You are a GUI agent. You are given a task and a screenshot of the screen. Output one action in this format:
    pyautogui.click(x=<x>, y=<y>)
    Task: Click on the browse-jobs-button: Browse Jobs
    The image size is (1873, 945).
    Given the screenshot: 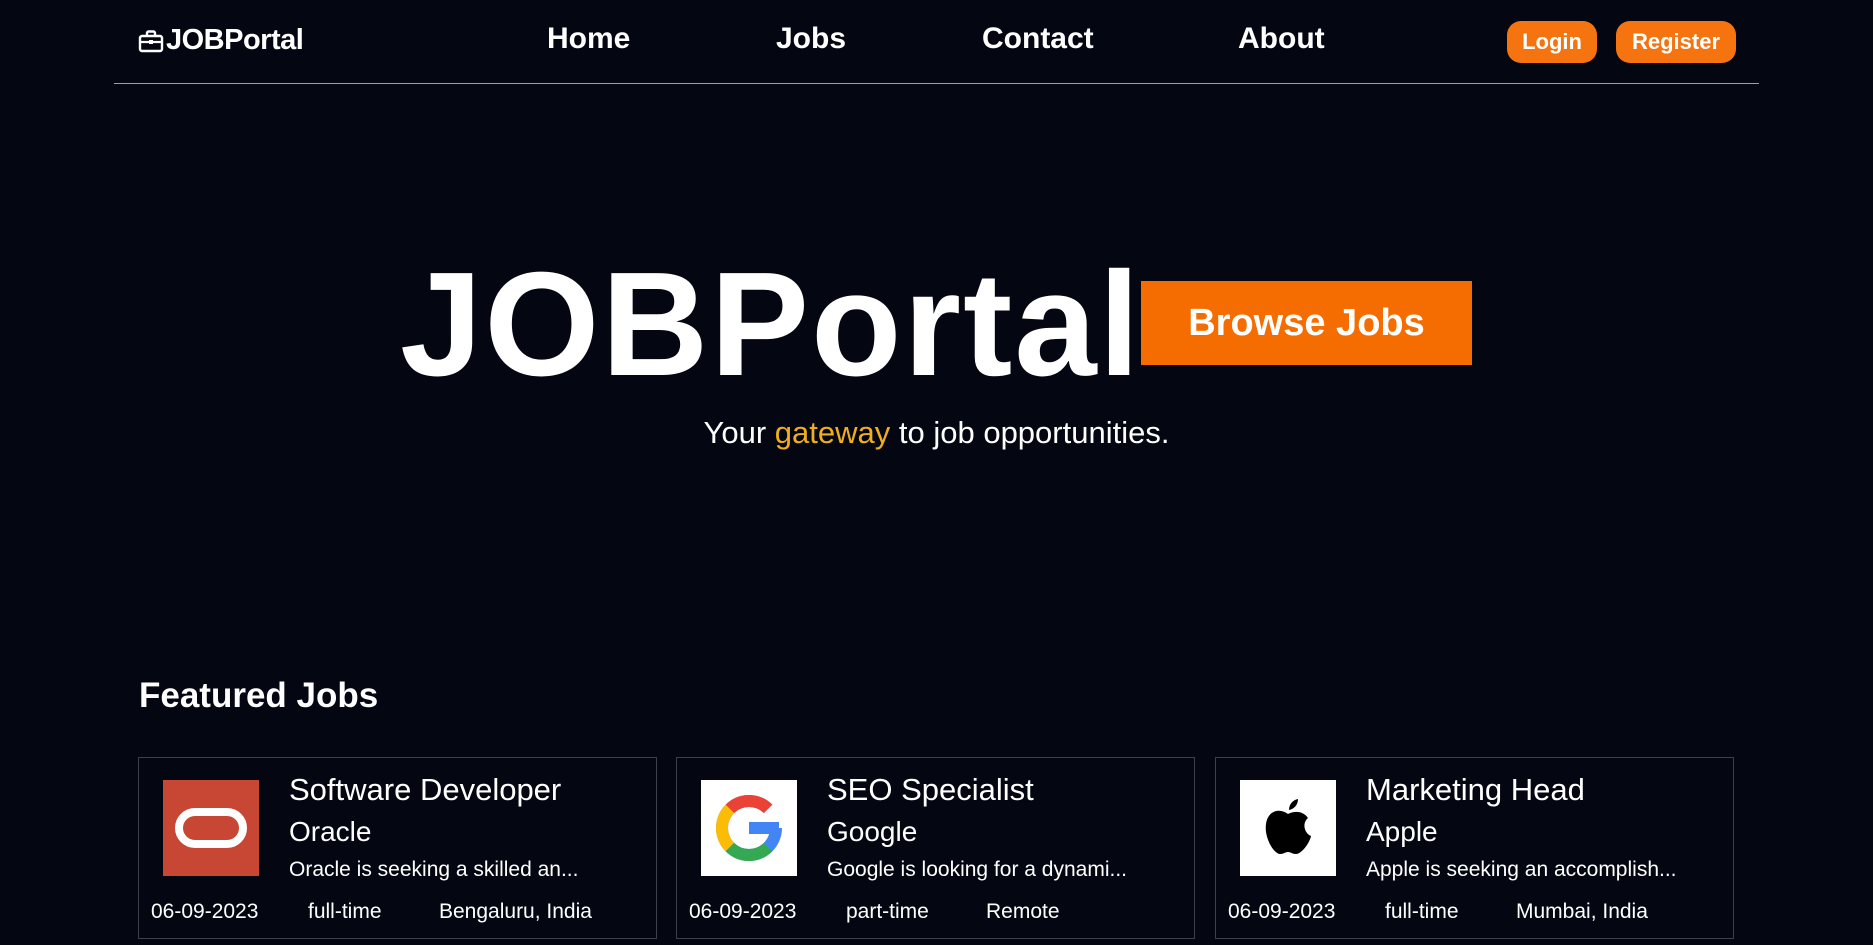 What is the action you would take?
    pyautogui.click(x=1306, y=323)
    